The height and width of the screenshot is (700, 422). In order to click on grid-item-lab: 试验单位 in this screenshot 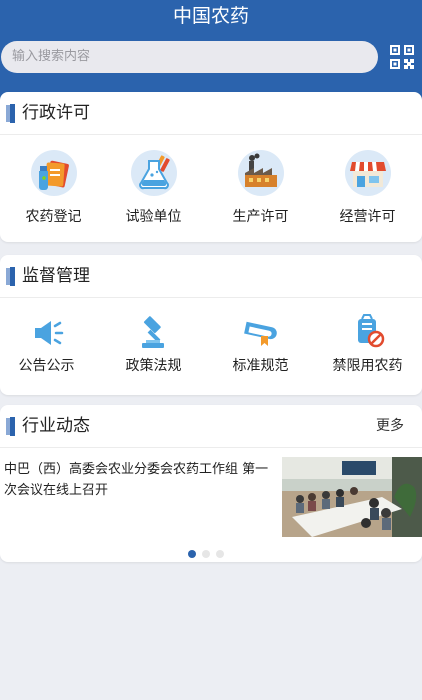, I will do `click(153, 185)`.